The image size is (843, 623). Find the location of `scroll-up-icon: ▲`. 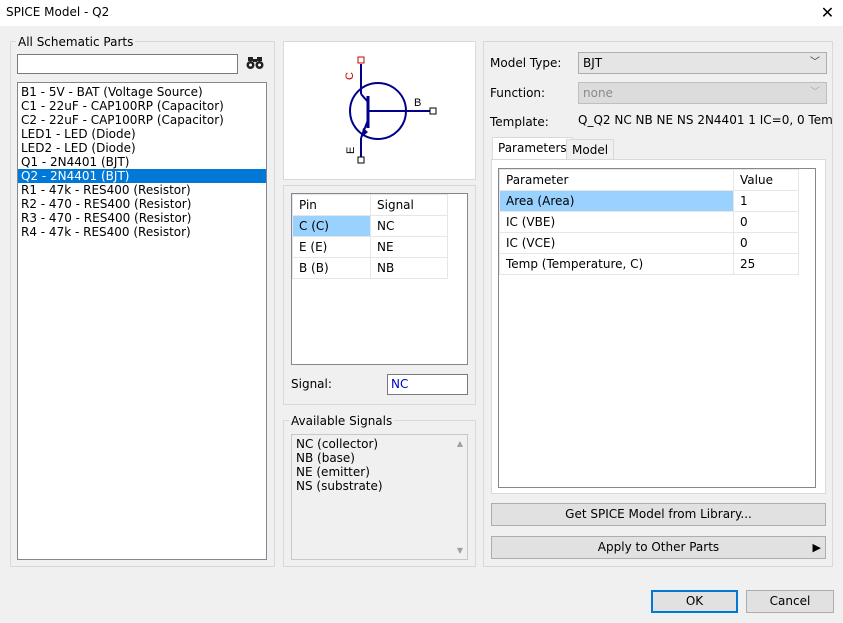

scroll-up-icon: ▲ is located at coordinates (460, 443).